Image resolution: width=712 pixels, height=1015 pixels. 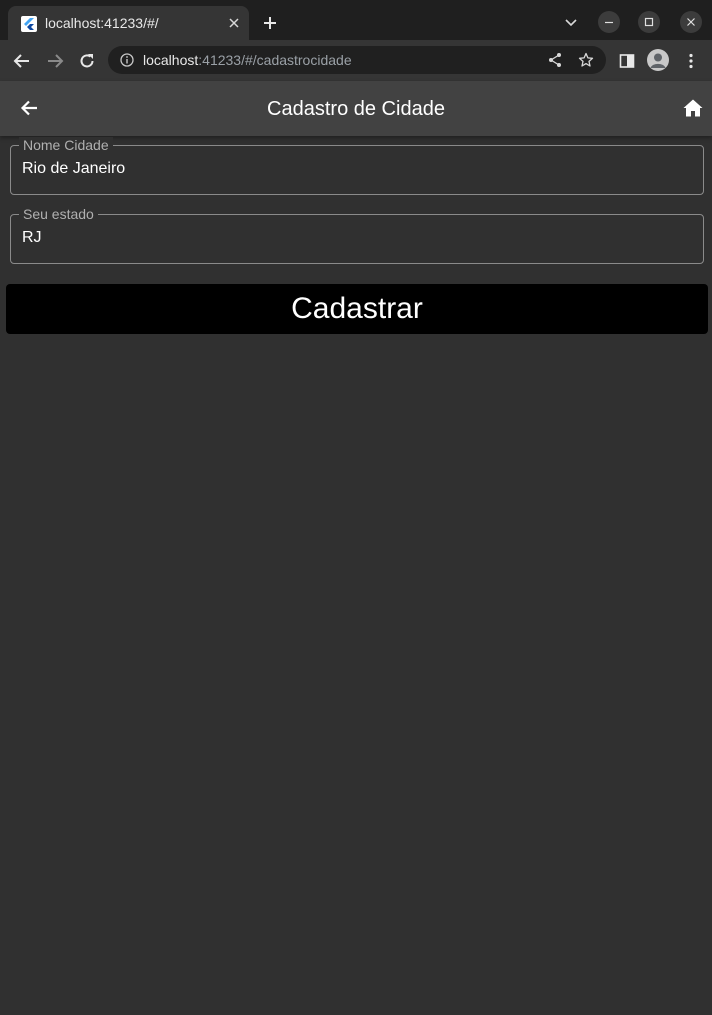 I want to click on browser-forward-icon, so click(x=55, y=61).